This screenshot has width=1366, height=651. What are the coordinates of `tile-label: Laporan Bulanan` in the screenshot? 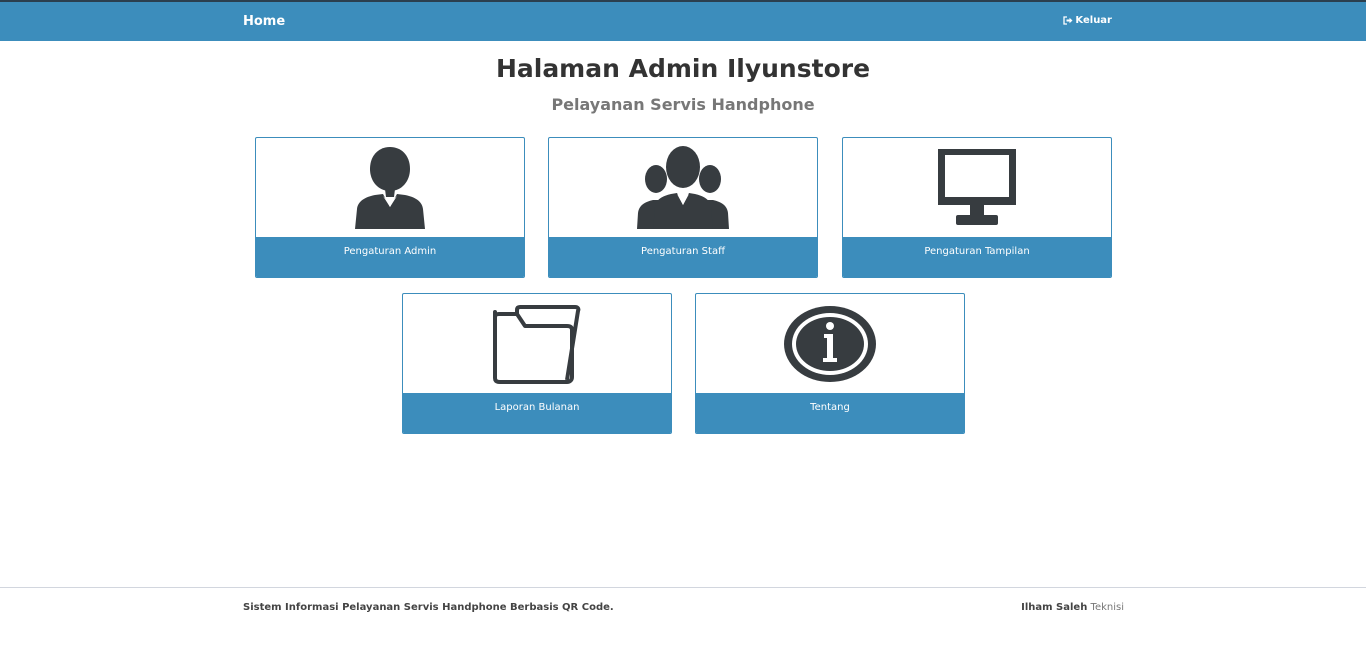 It's located at (537, 413).